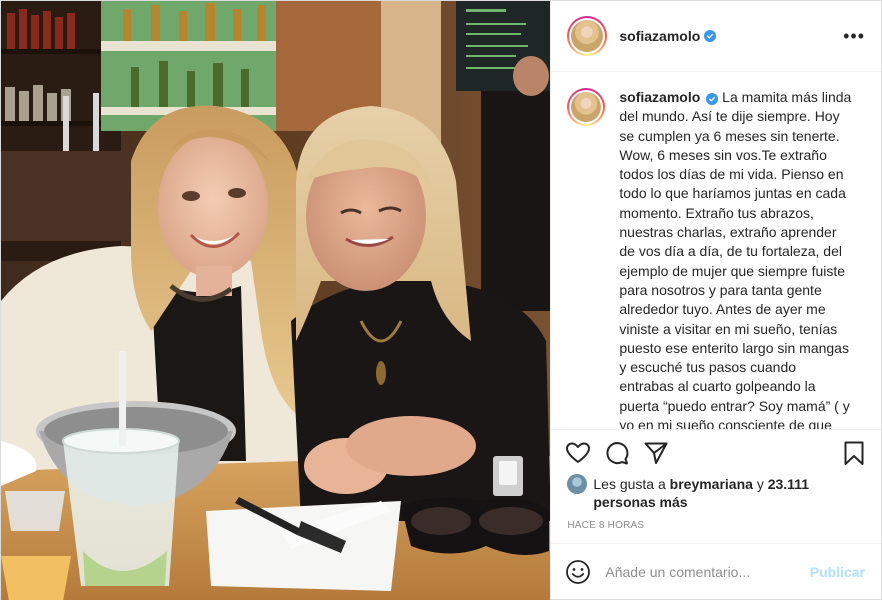  Describe the element at coordinates (837, 572) in the screenshot. I see `publish-button: Publicar` at that location.